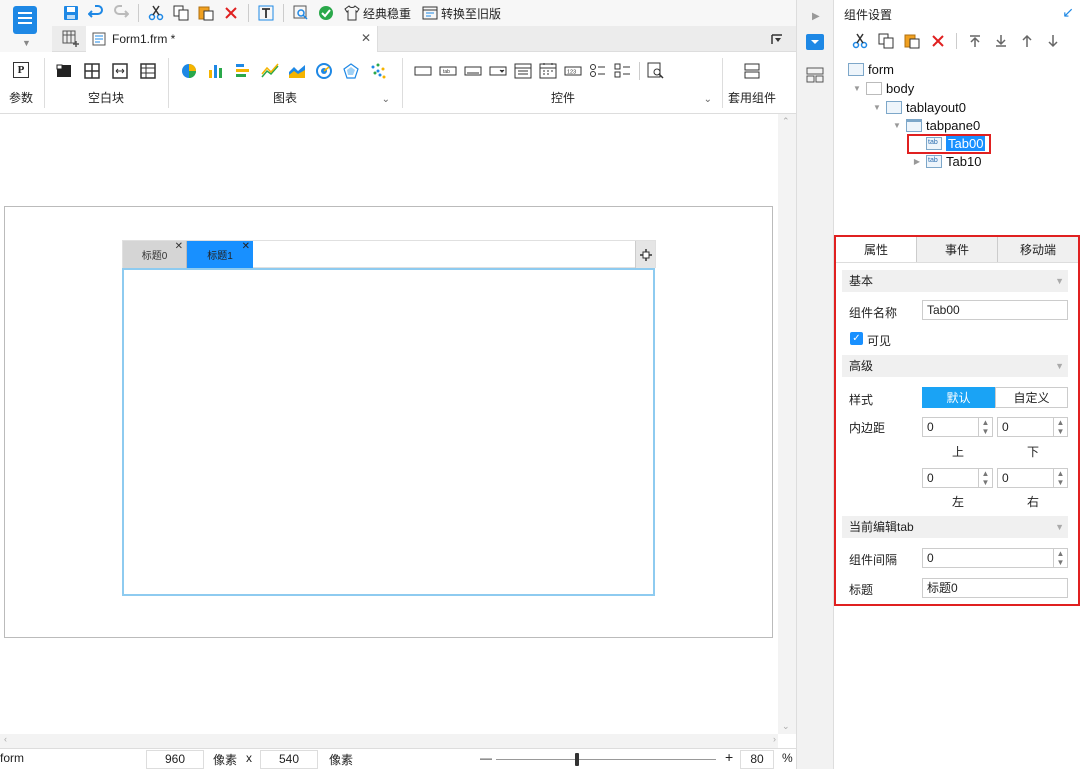 This screenshot has height=769, width=1080. What do you see at coordinates (231, 13) in the screenshot?
I see `delete-button` at bounding box center [231, 13].